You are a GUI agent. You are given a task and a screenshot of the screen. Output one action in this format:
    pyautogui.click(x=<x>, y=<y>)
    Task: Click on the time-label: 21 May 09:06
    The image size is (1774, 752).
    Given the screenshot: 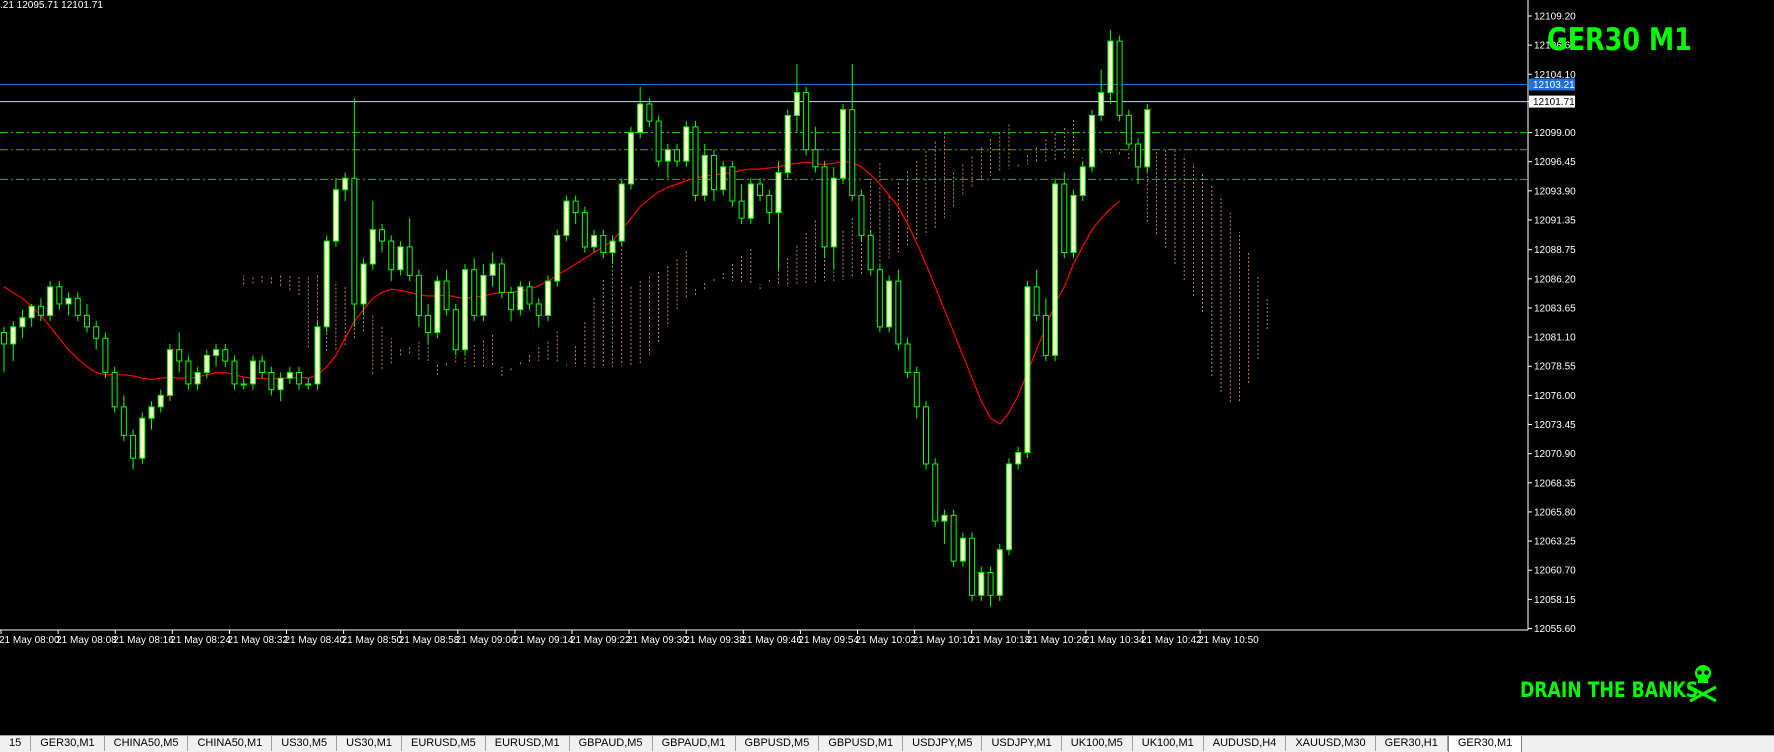 What is the action you would take?
    pyautogui.click(x=486, y=640)
    